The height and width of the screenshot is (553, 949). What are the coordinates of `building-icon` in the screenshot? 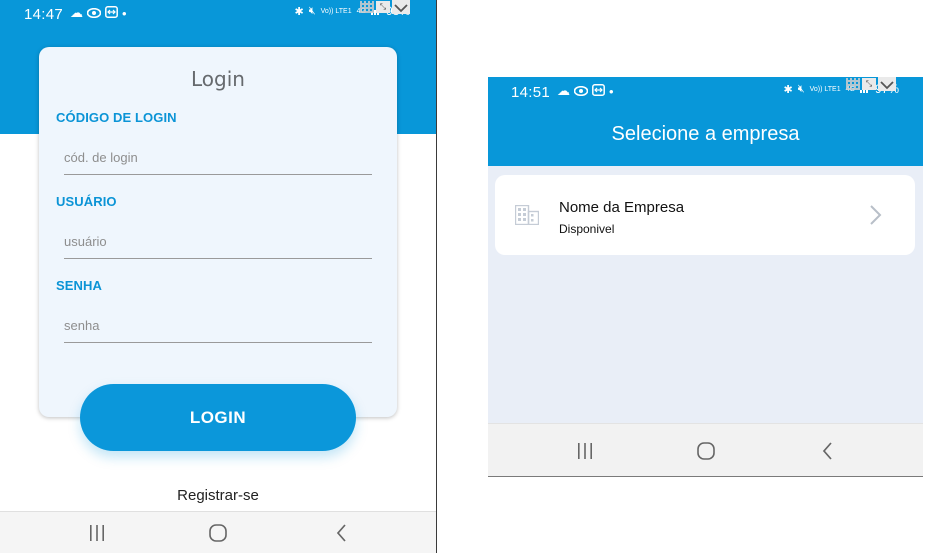 It's located at (527, 216).